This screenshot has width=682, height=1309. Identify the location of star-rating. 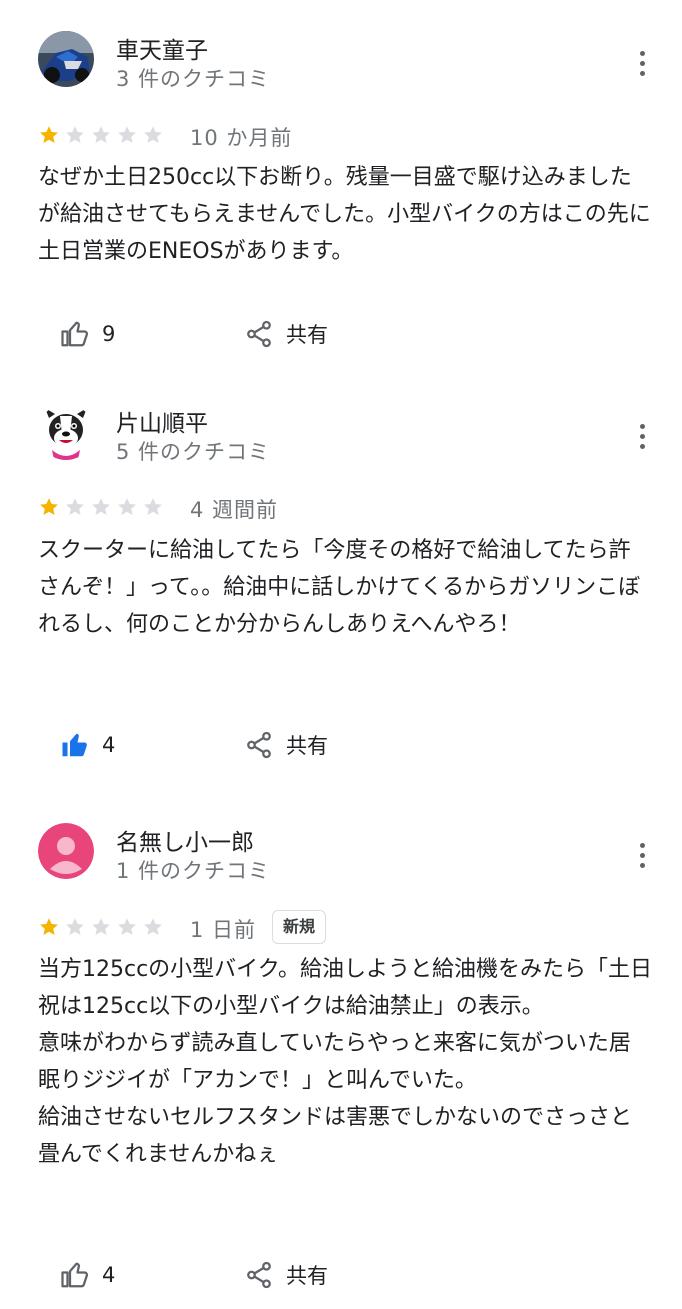
(101, 928).